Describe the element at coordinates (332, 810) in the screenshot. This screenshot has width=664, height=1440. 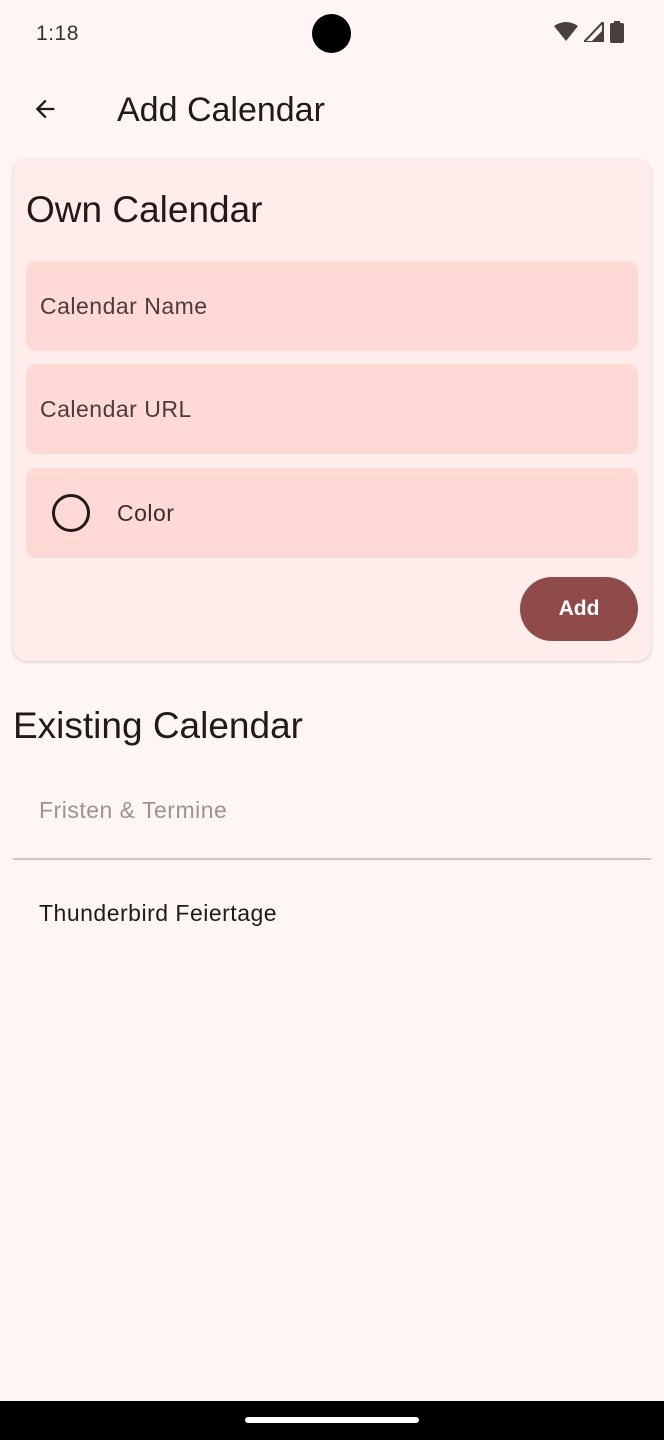
I see `list-item-fristen-termine: Fristen & Termine` at that location.